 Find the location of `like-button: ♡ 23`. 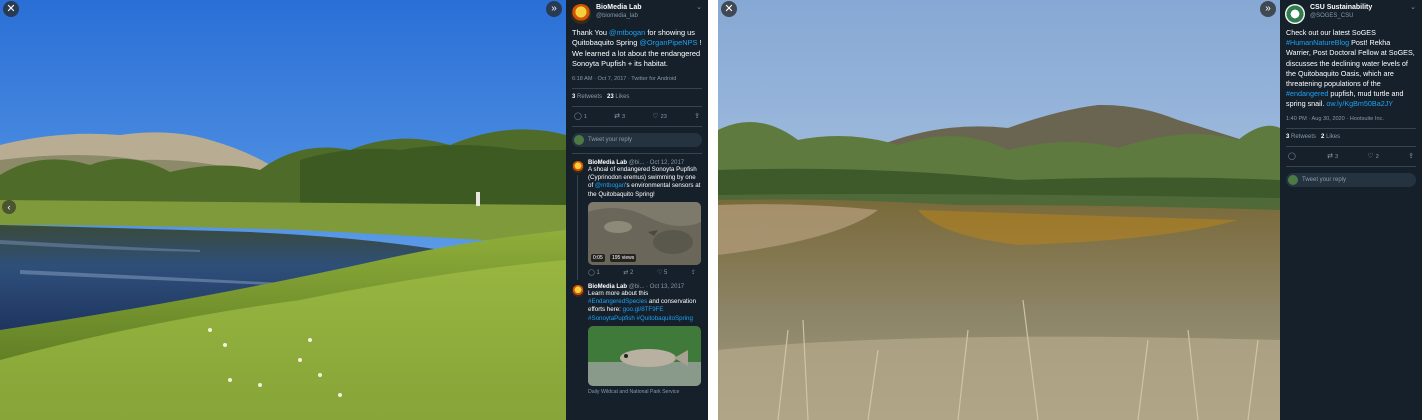

like-button: ♡ 23 is located at coordinates (659, 116).